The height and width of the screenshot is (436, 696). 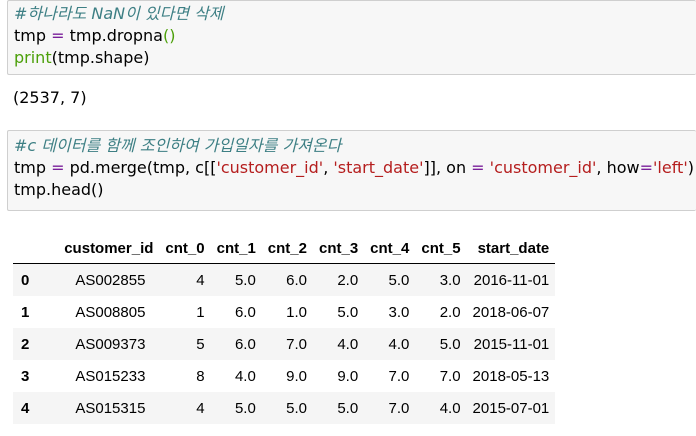 What do you see at coordinates (50, 97) in the screenshot?
I see `cell-output-text: (2537, 7)` at bounding box center [50, 97].